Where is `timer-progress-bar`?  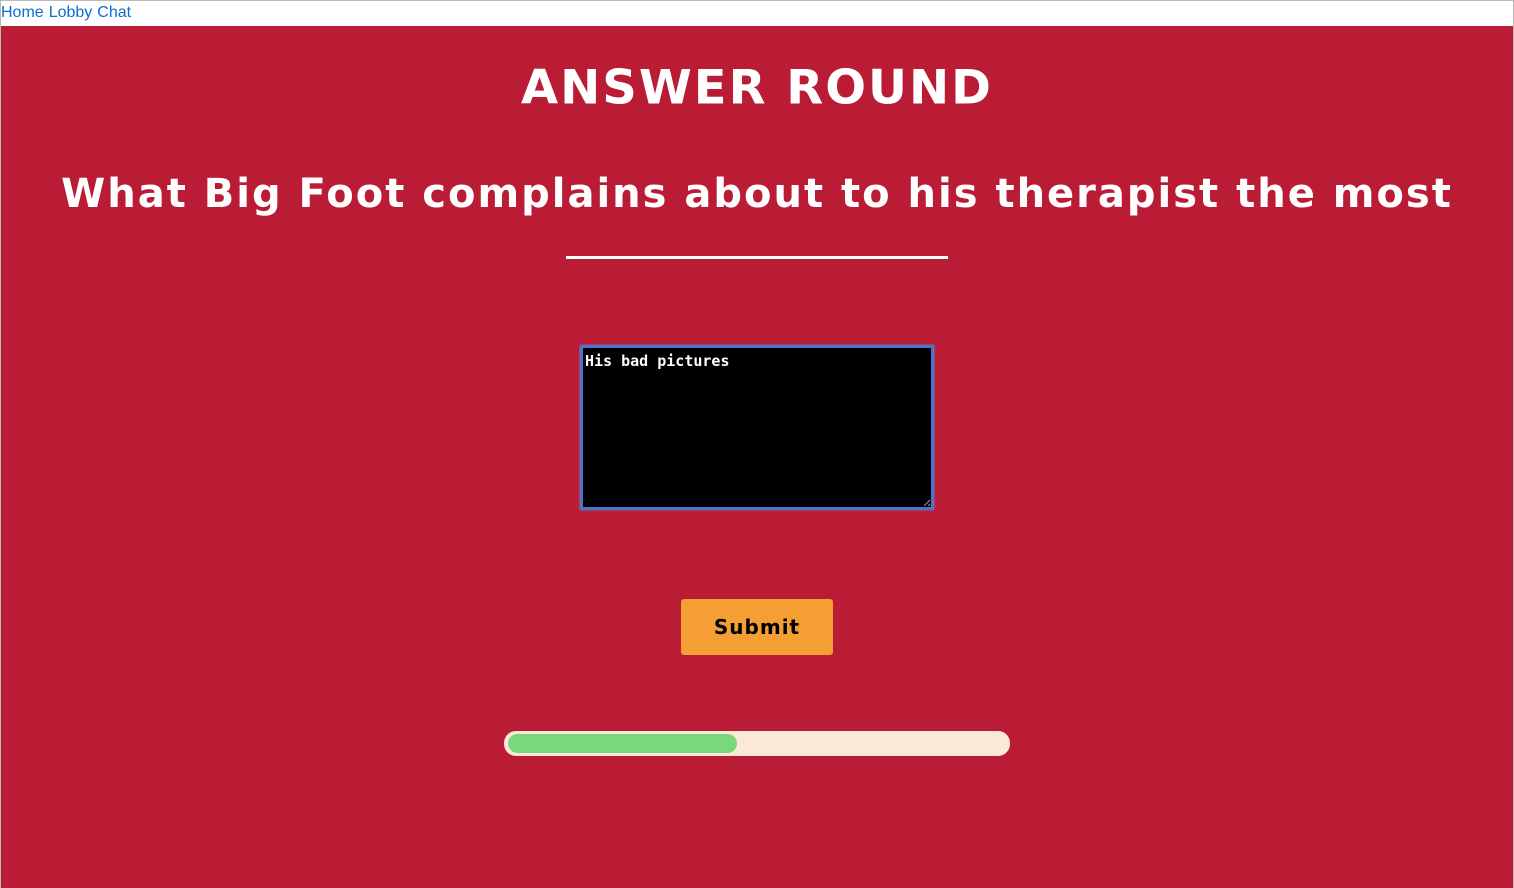 timer-progress-bar is located at coordinates (757, 743).